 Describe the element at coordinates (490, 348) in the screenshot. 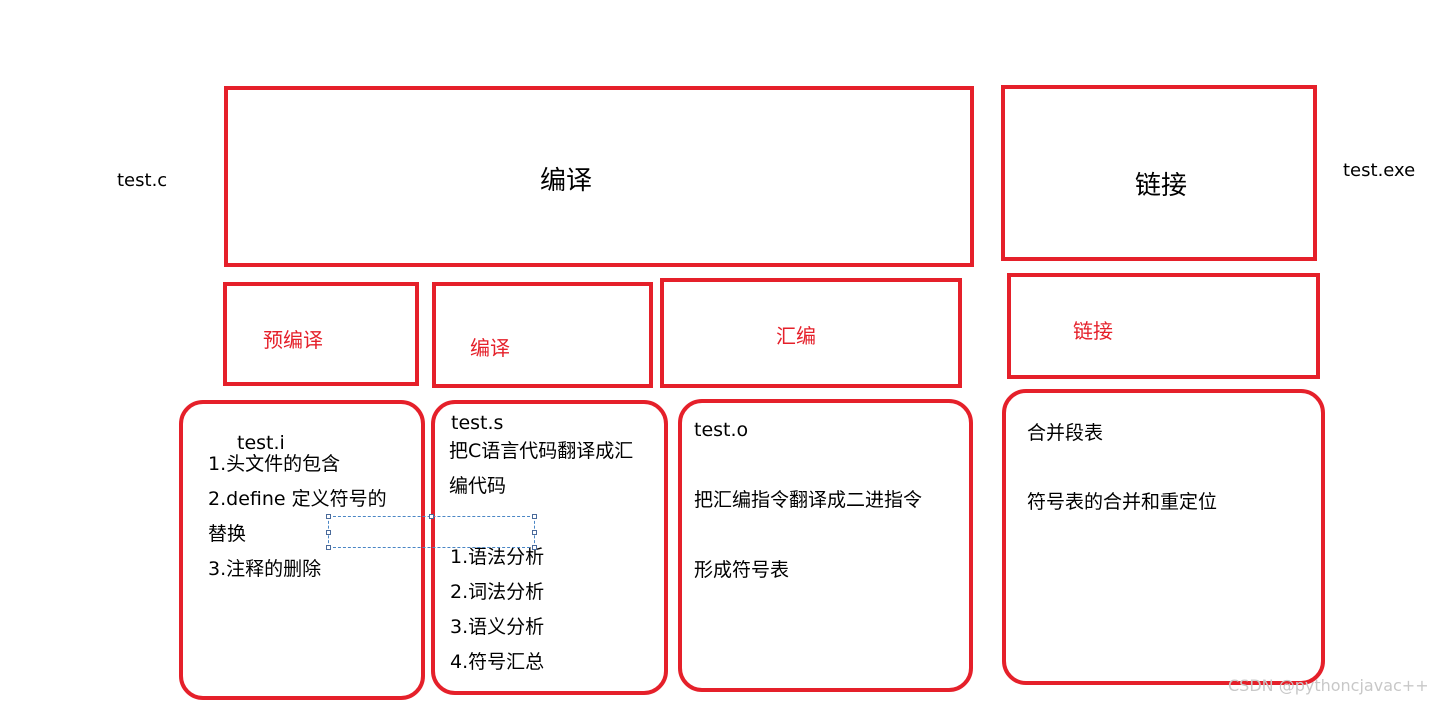

I see `compile-sub-title: 编译` at that location.